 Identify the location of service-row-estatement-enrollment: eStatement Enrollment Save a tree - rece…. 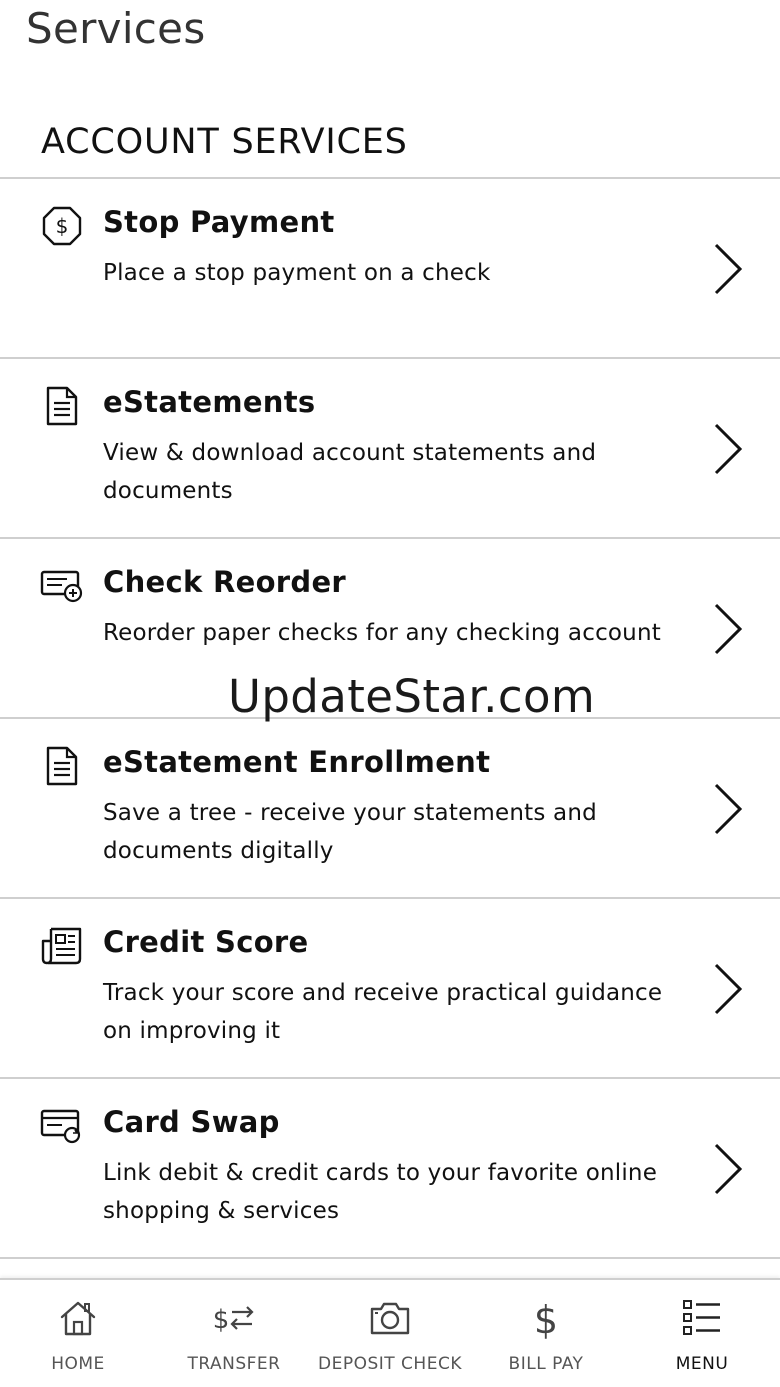
(390, 809).